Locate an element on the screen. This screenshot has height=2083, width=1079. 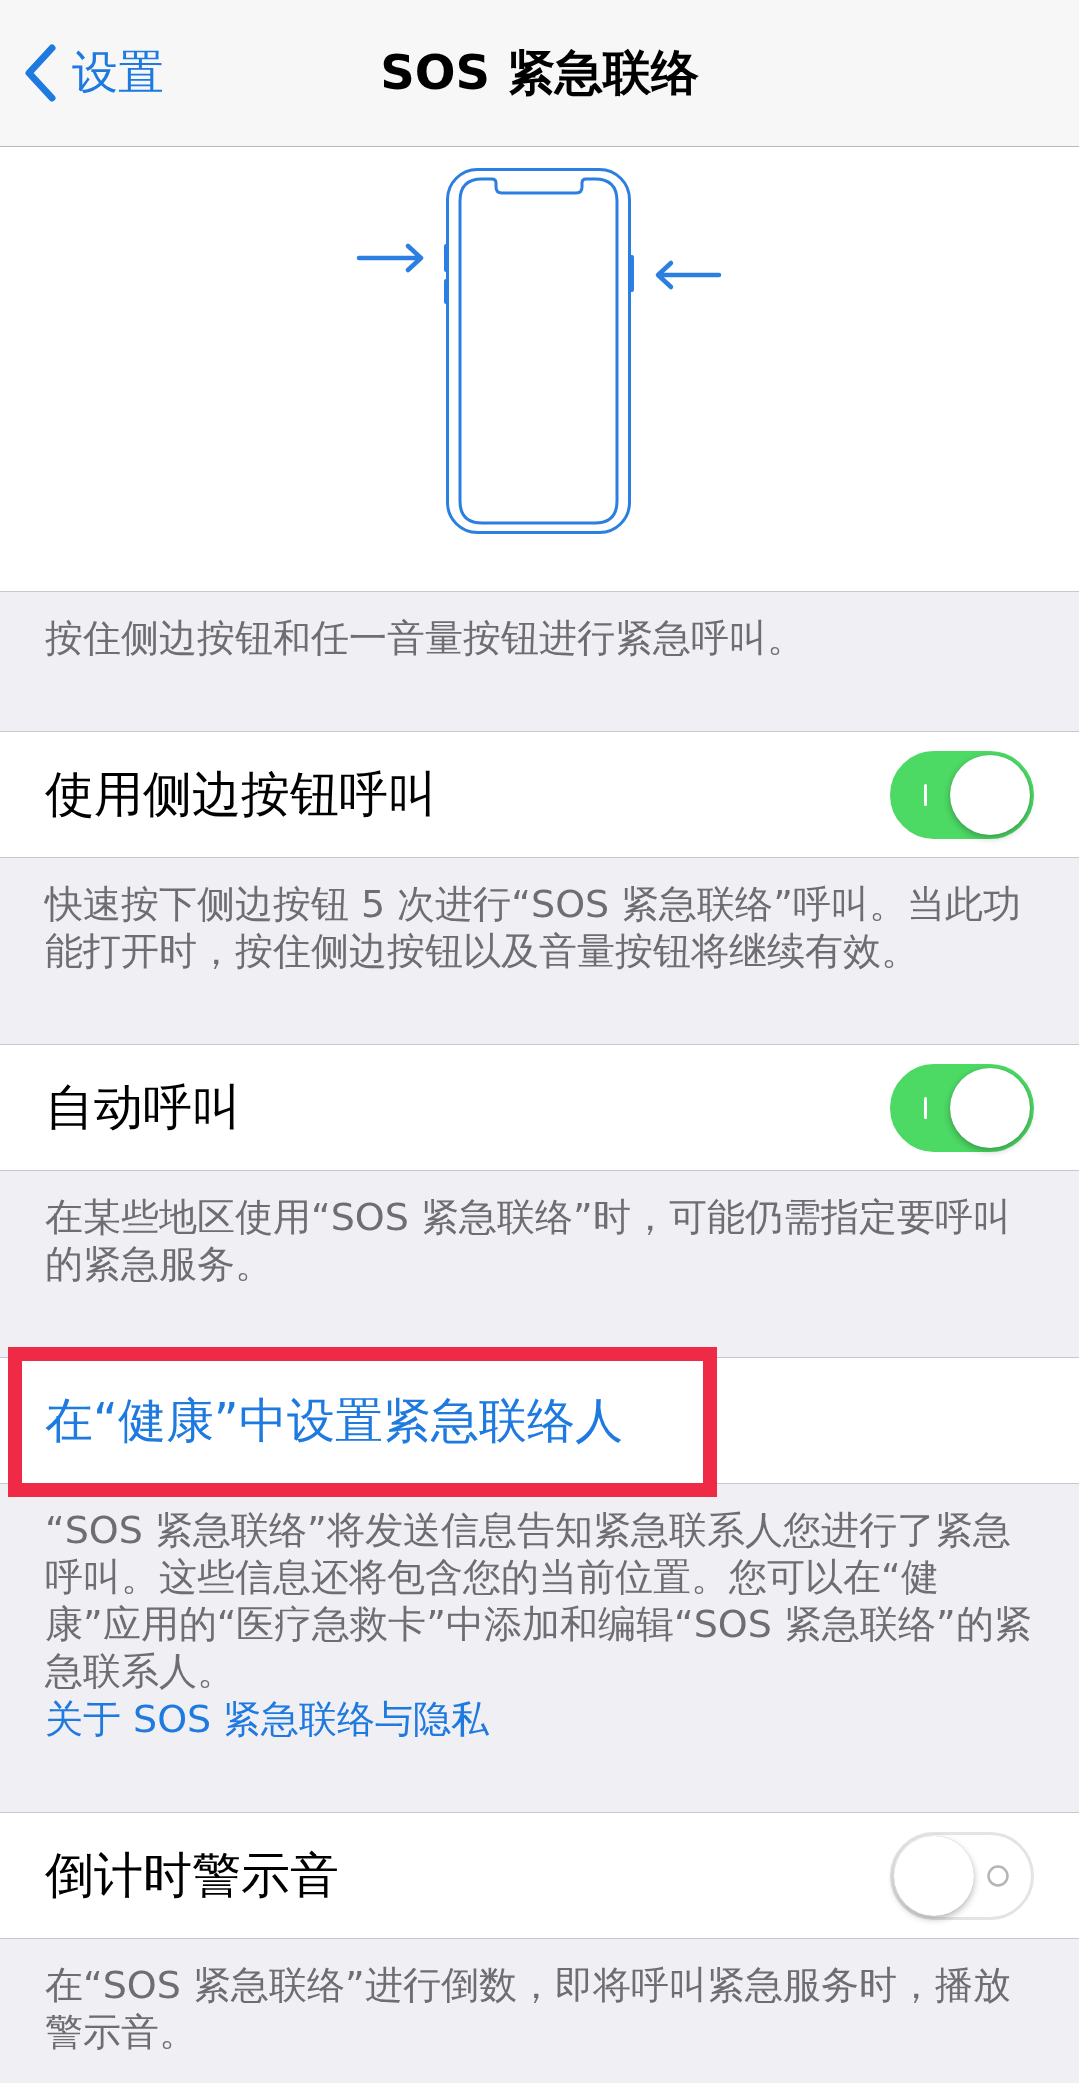
row-link: 在“健康”中设置紧急联络人 is located at coordinates (334, 1420).